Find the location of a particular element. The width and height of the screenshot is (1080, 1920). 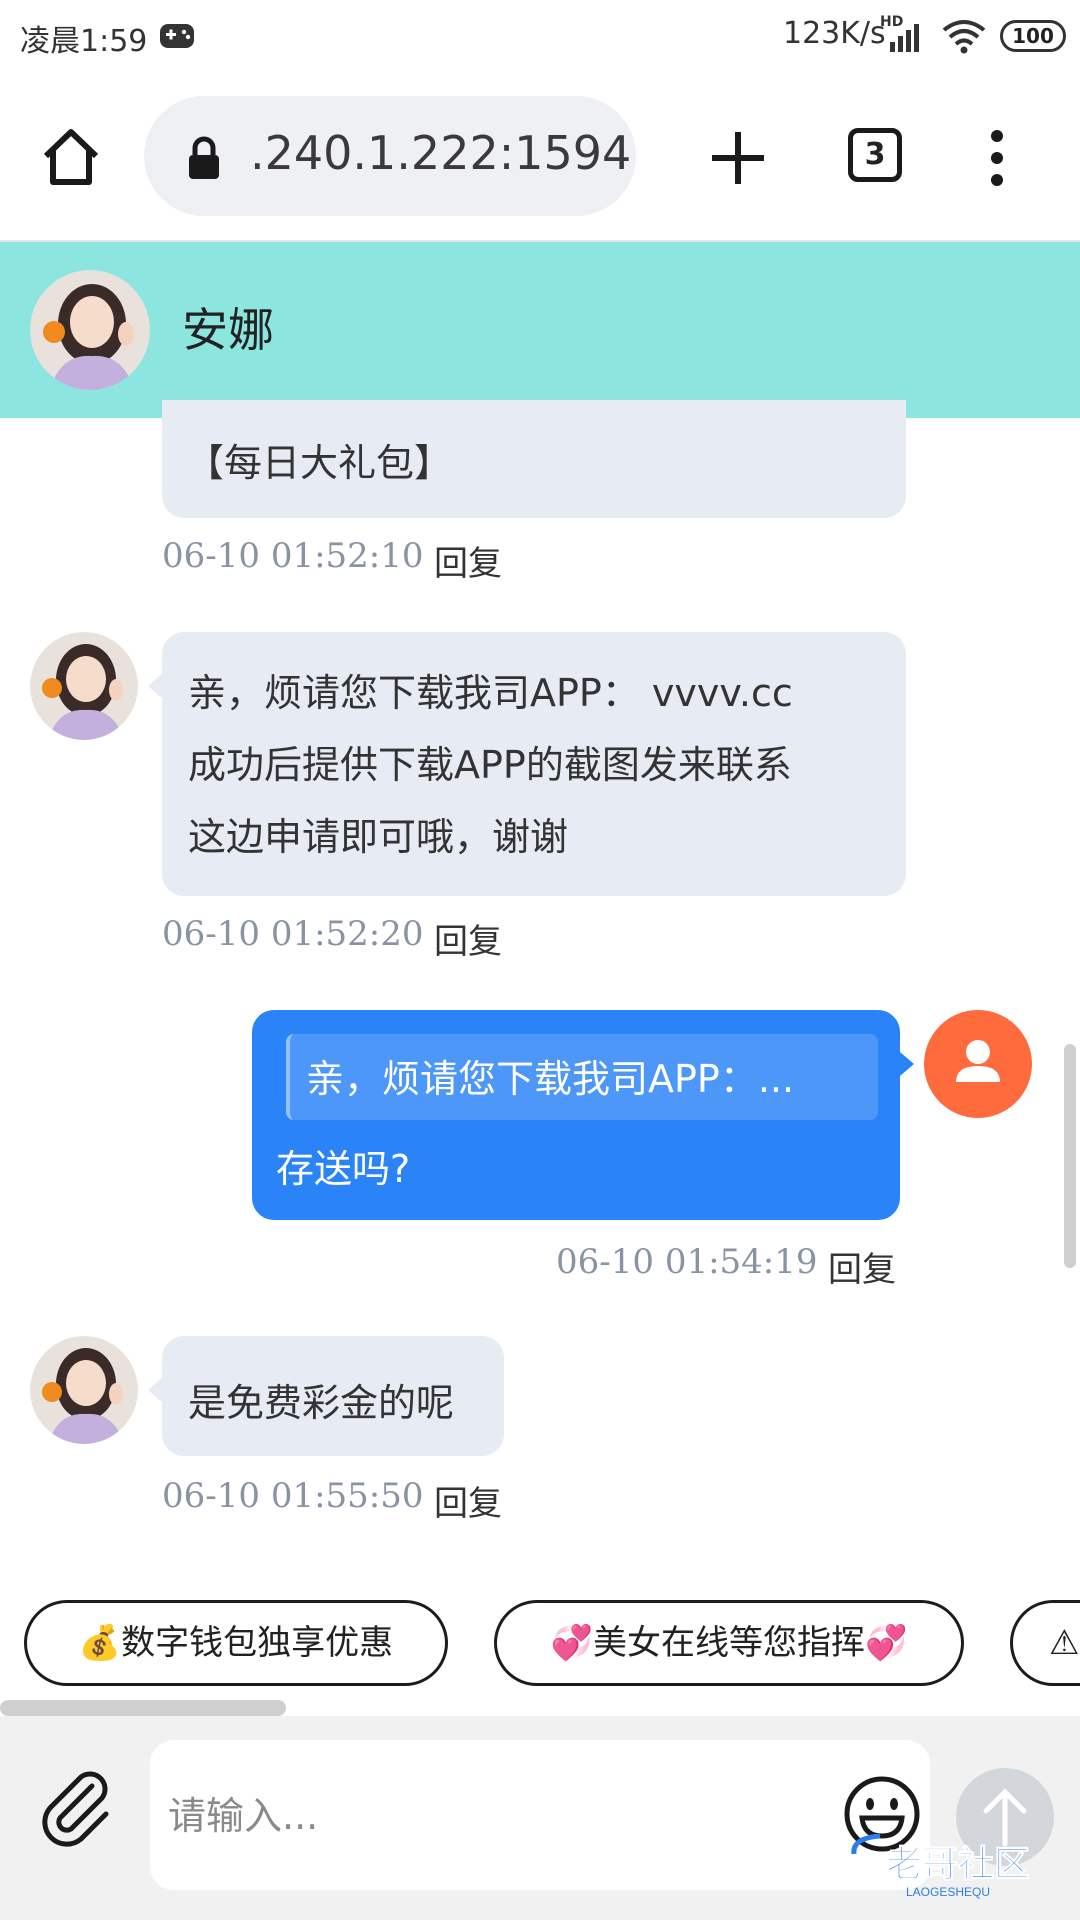

browser-toolbar: .240.1.222:1594 3 is located at coordinates (540, 157).